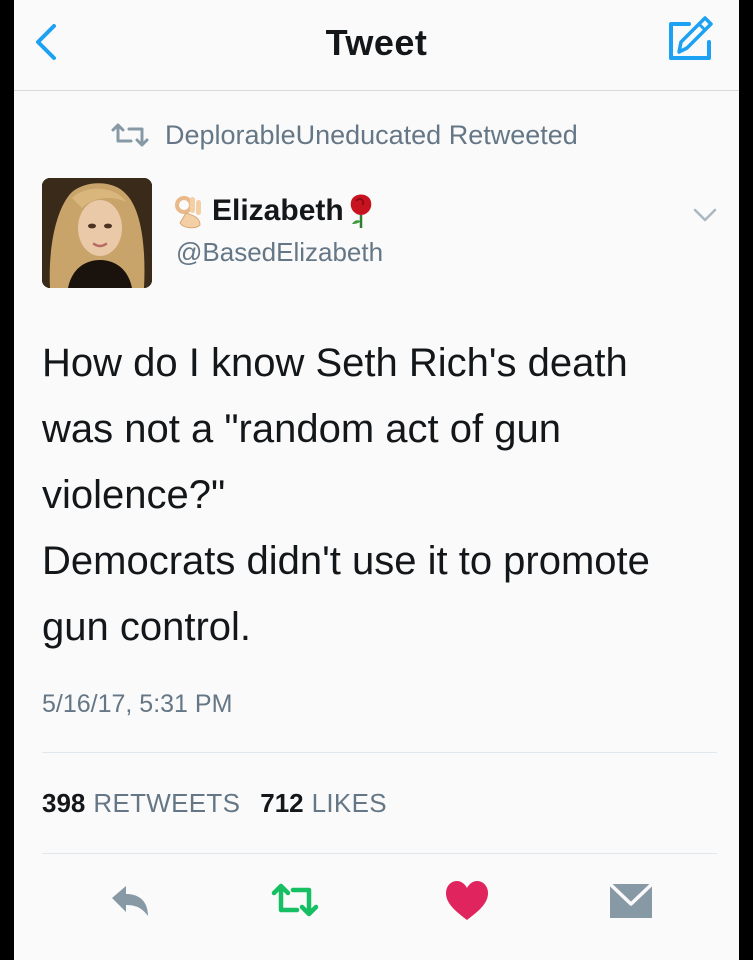  Describe the element at coordinates (746, 480) in the screenshot. I see `device-frame-right` at that location.